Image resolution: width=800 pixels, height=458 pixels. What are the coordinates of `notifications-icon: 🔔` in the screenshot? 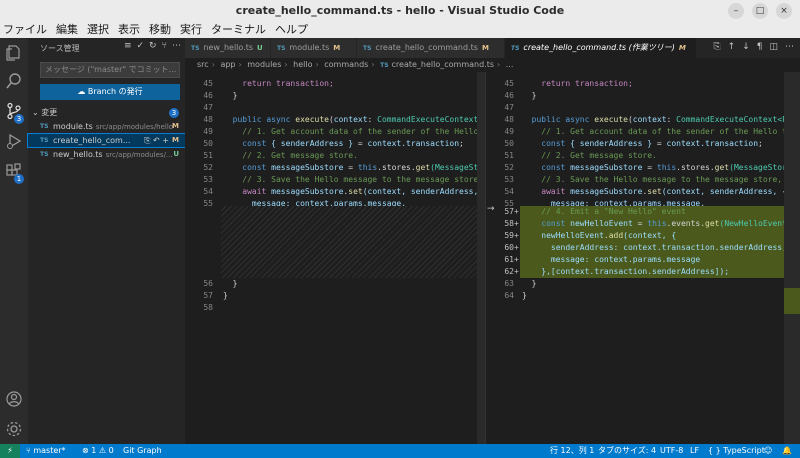 It's located at (787, 451).